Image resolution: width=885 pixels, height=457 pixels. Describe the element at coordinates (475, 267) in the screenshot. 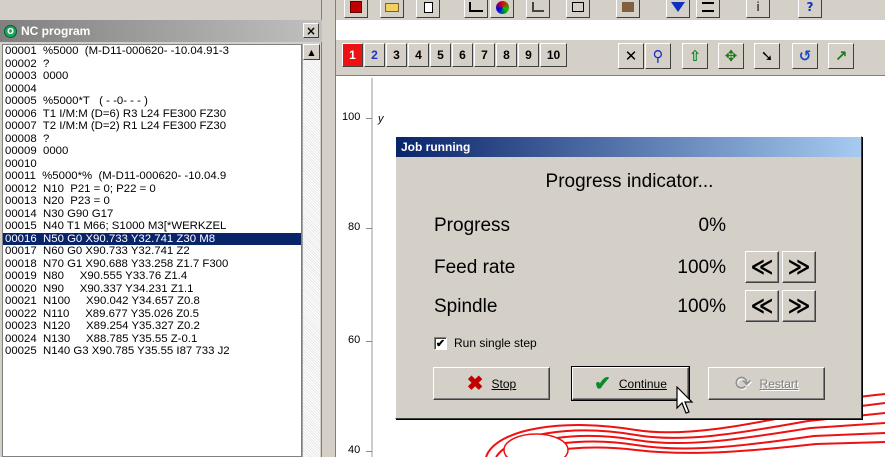

I see `feed-rate-label: Feed rate` at that location.